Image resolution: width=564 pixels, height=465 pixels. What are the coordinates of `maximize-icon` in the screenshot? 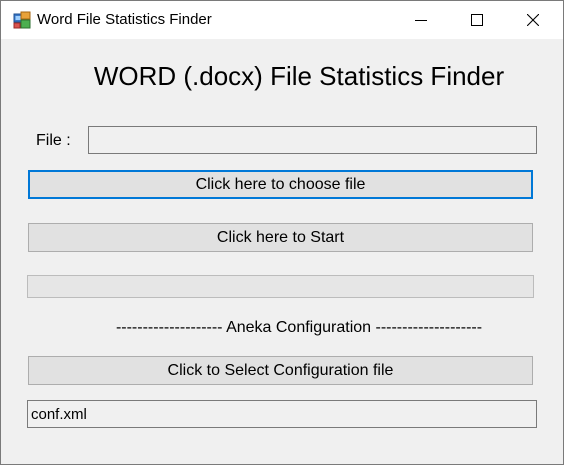 It's located at (477, 20).